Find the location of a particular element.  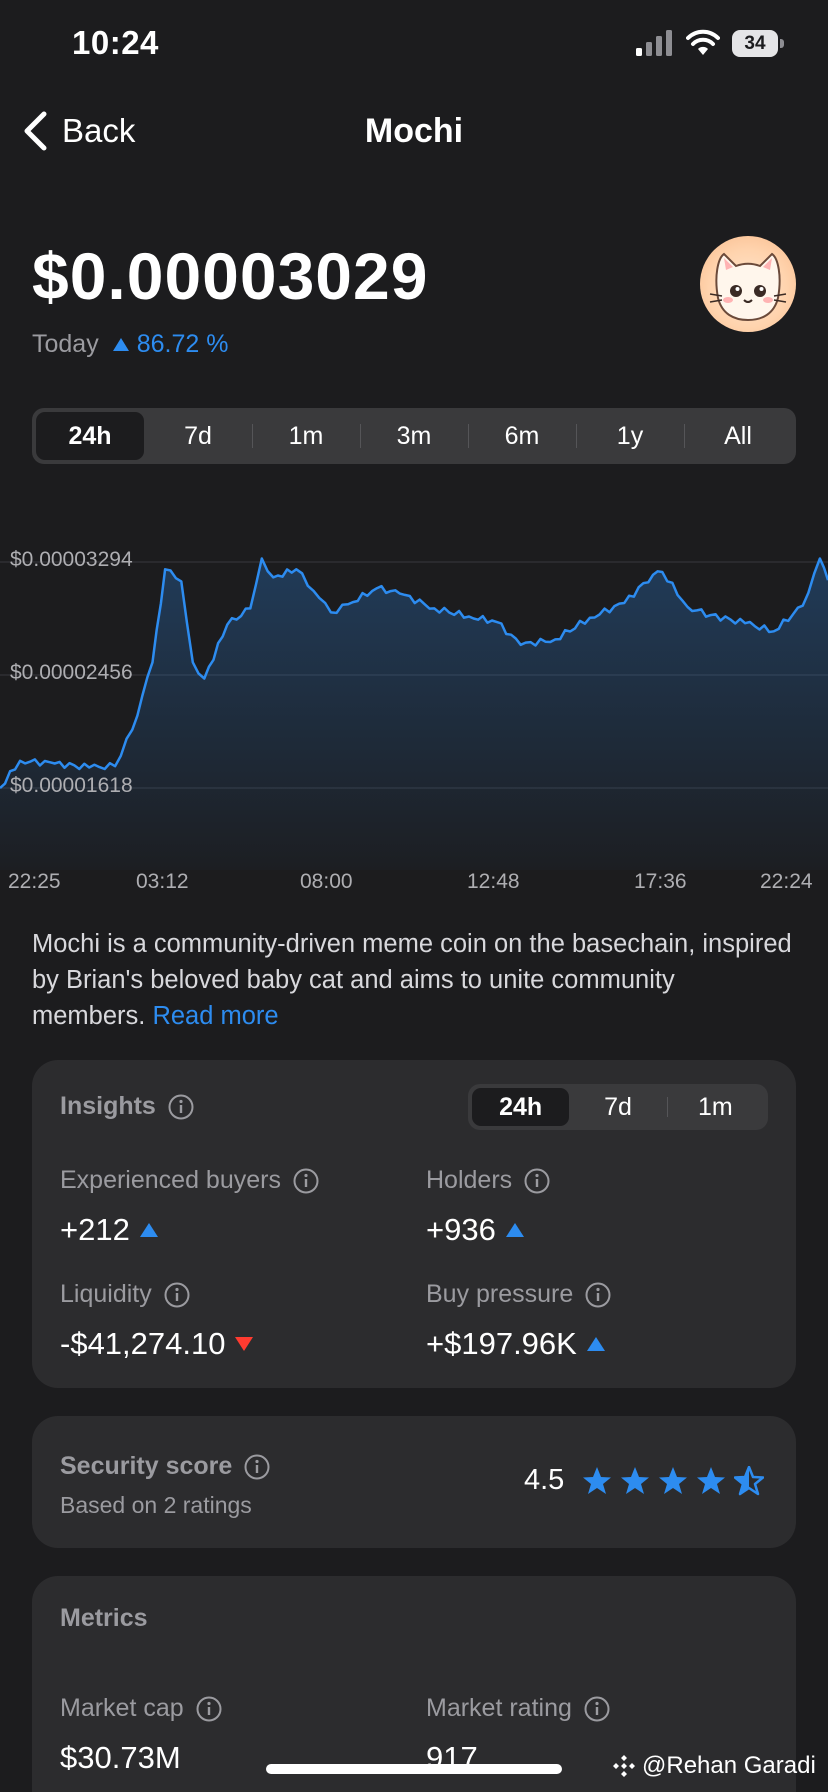

insights-tab-7d: 7d is located at coordinates (617, 1107).